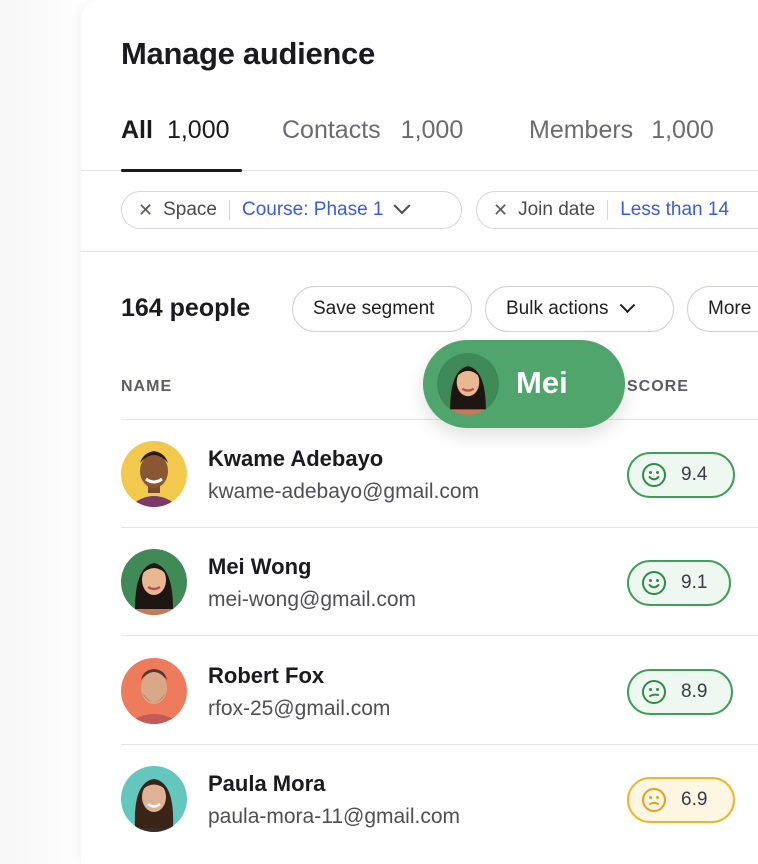 This screenshot has width=758, height=864. I want to click on contact-email: rfox-25@gmail.com, so click(299, 708).